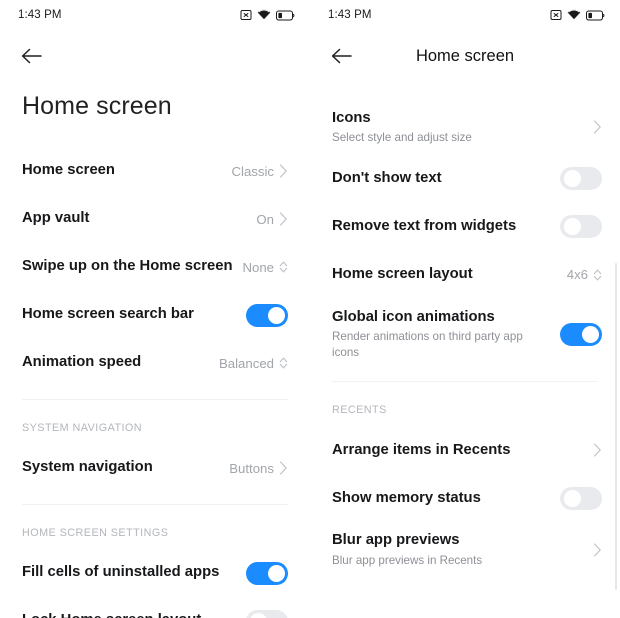 This screenshot has height=618, width=620. I want to click on settings-row: Home screen layout 4x6, so click(465, 275).